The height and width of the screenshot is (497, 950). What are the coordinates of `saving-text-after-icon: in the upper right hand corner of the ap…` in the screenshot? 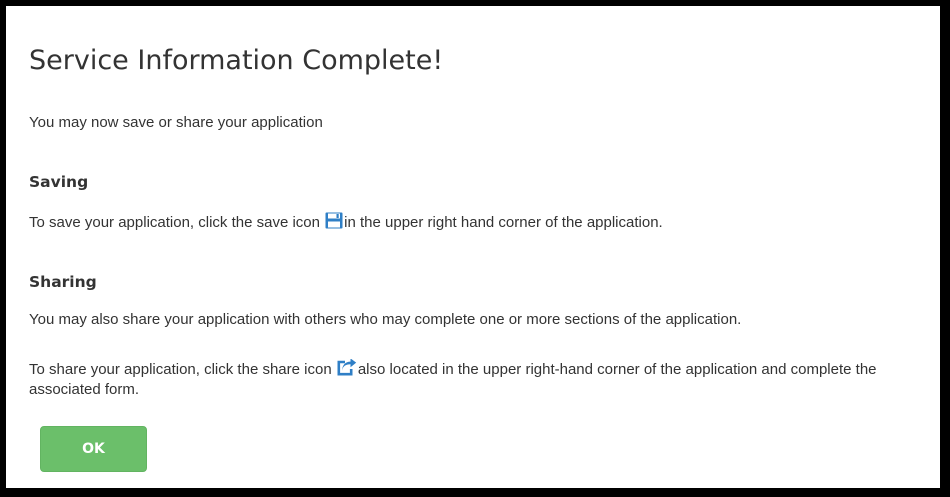 It's located at (503, 222).